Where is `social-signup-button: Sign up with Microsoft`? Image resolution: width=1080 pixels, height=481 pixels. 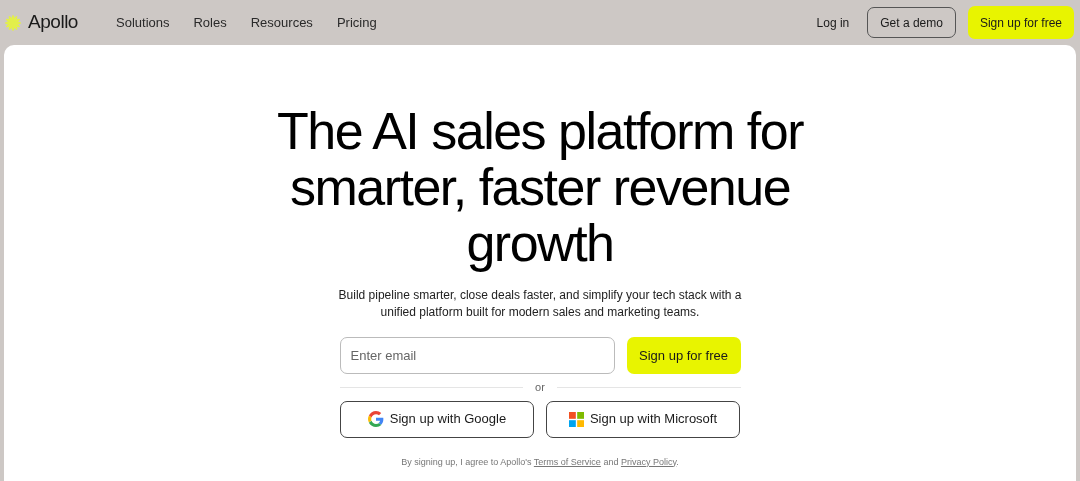 social-signup-button: Sign up with Microsoft is located at coordinates (643, 419).